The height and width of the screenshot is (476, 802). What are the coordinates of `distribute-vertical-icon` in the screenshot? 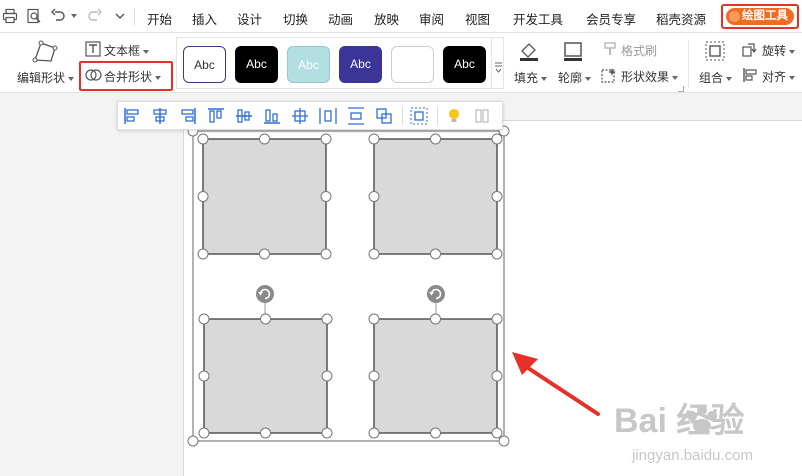 It's located at (356, 116).